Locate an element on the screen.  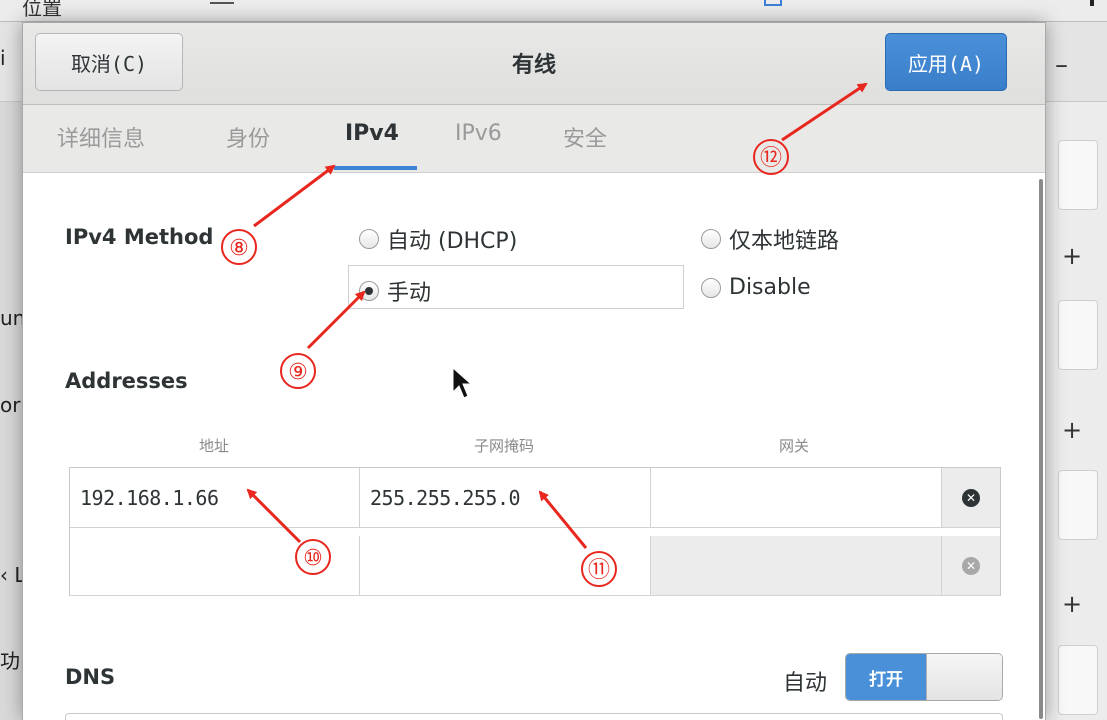
tab-details: 详细信息 is located at coordinates (101, 137).